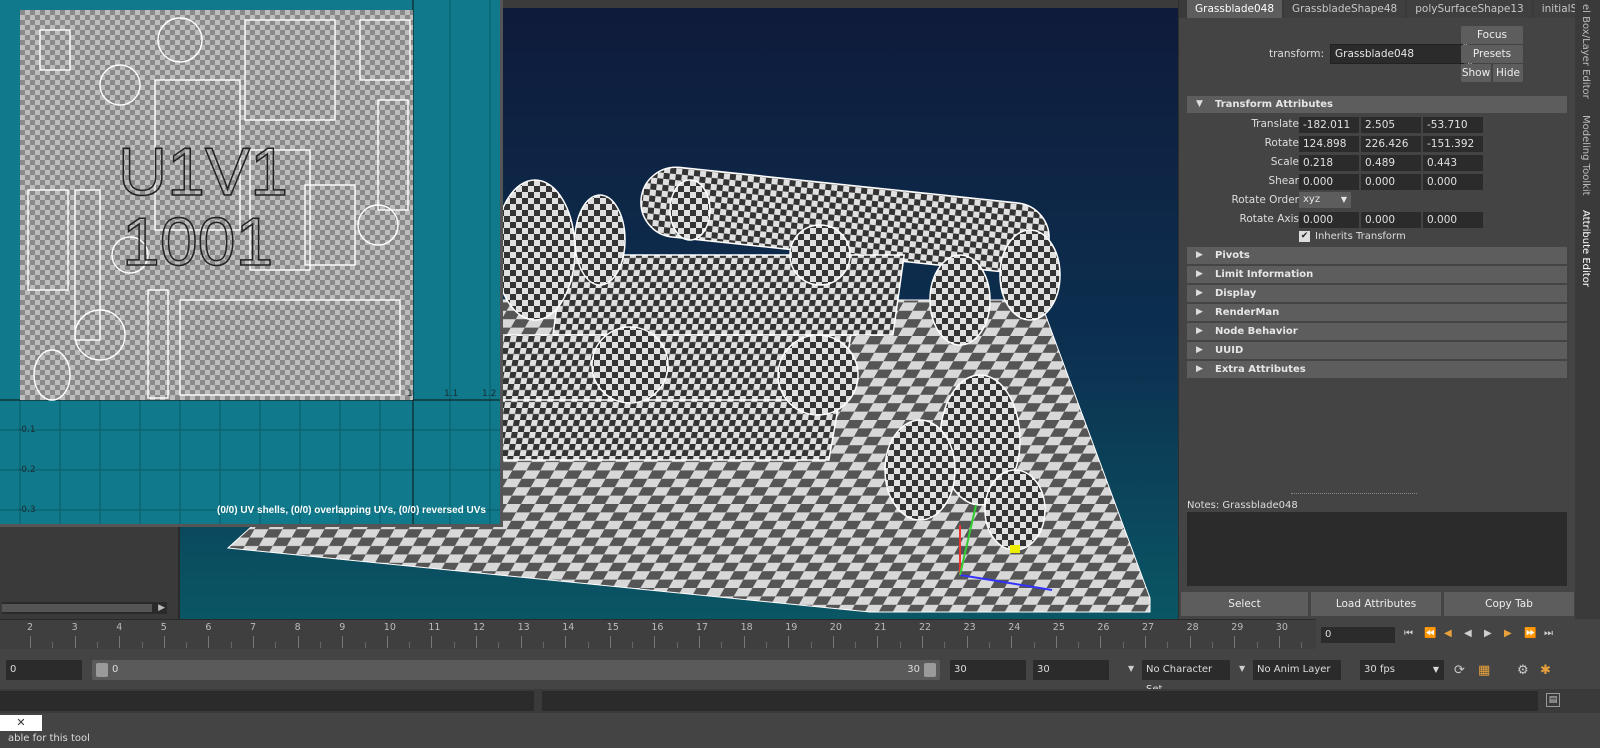 This screenshot has height=748, width=1600. I want to click on step-forward-frame-icon: ⏩, so click(1530, 633).